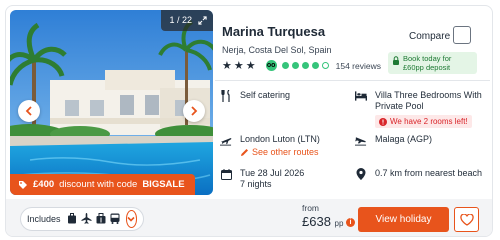 This screenshot has height=240, width=500. What do you see at coordinates (325, 65) in the screenshot?
I see `rating-dot-empty` at bounding box center [325, 65].